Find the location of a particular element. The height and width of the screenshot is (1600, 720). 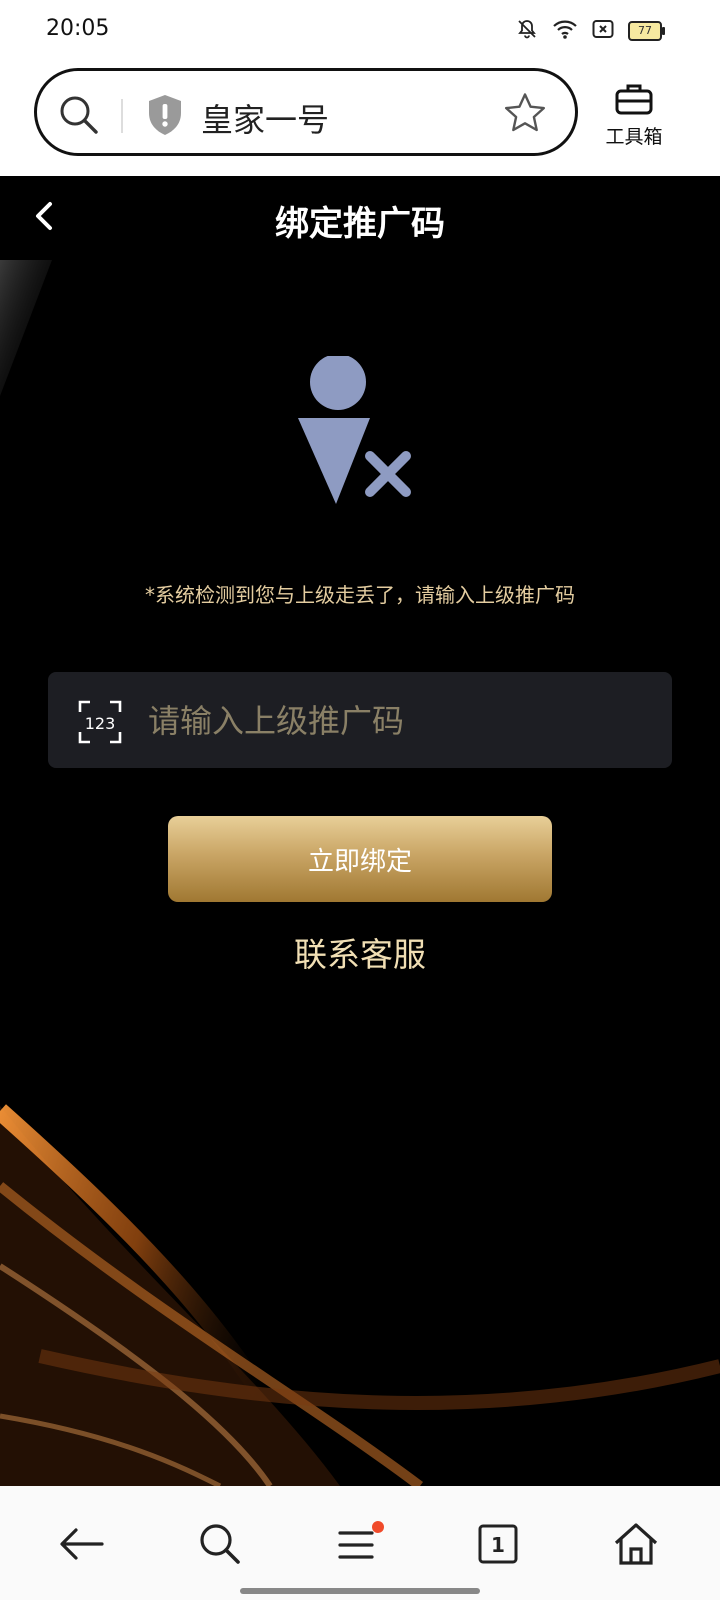

address-divider is located at coordinates (122, 116).